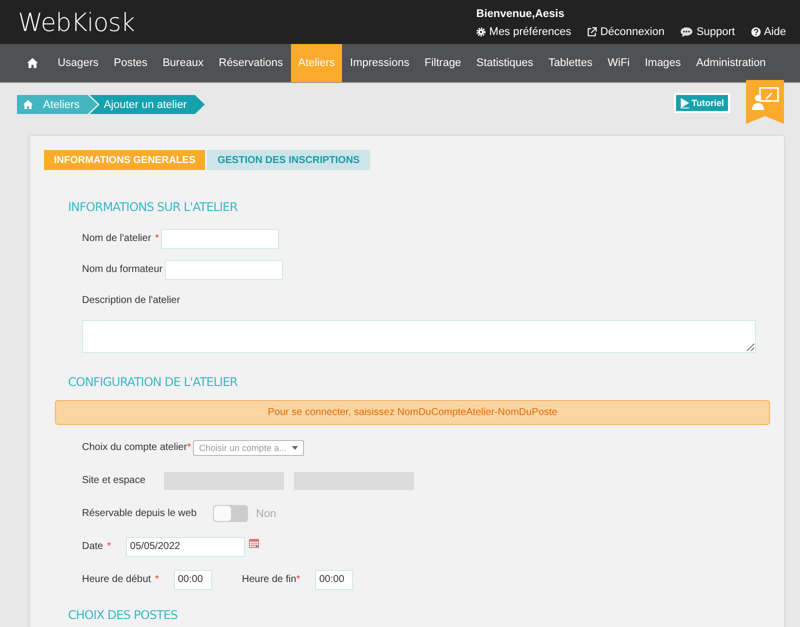 Image resolution: width=800 pixels, height=627 pixels. Describe the element at coordinates (731, 63) in the screenshot. I see `nav-tab: Administration` at that location.